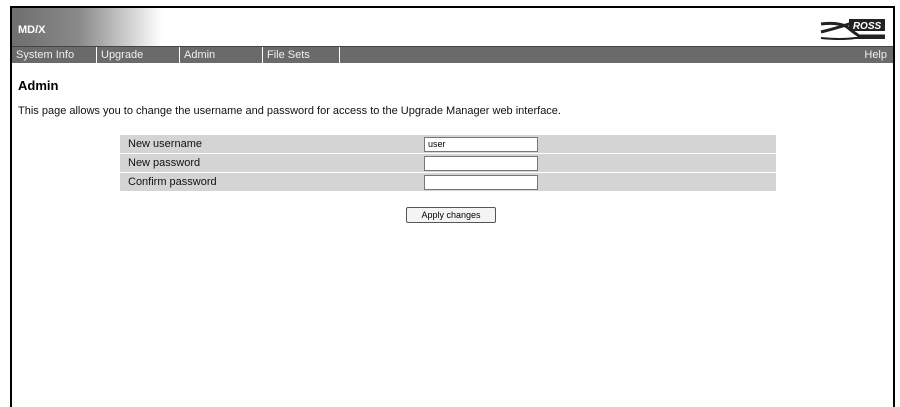 The width and height of the screenshot is (900, 407). I want to click on username-row: New username, so click(448, 144).